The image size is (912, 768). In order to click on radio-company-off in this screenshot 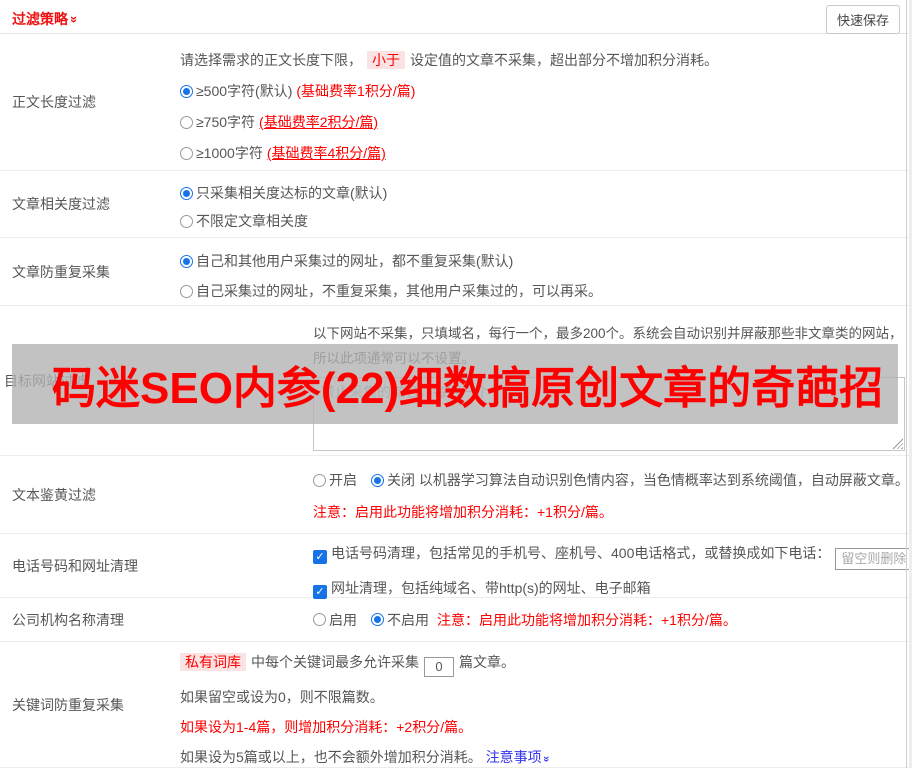, I will do `click(377, 619)`.